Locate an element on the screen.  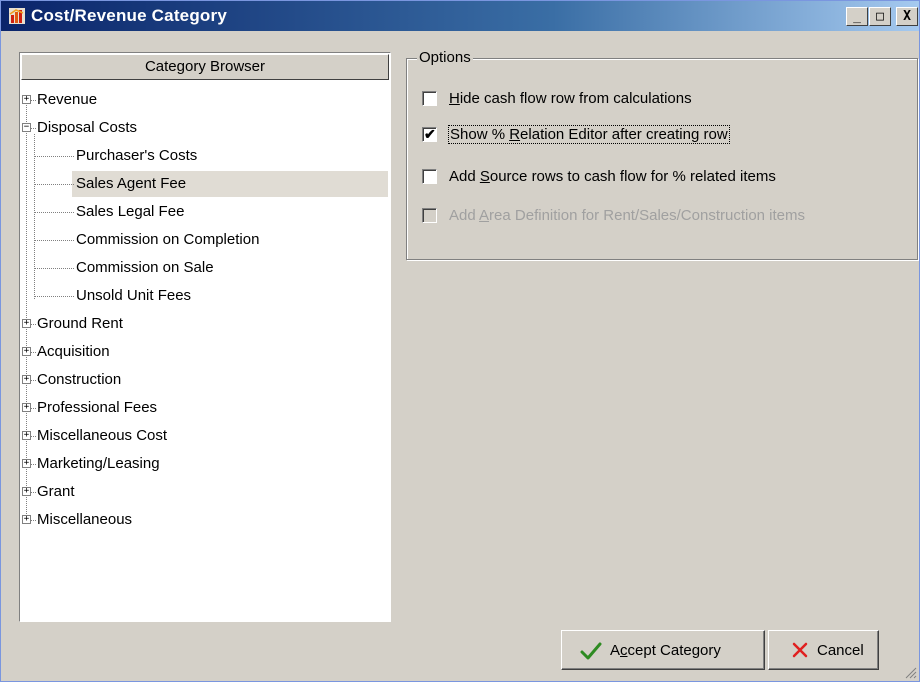
hide-cash-flow-checkbox is located at coordinates (429, 98).